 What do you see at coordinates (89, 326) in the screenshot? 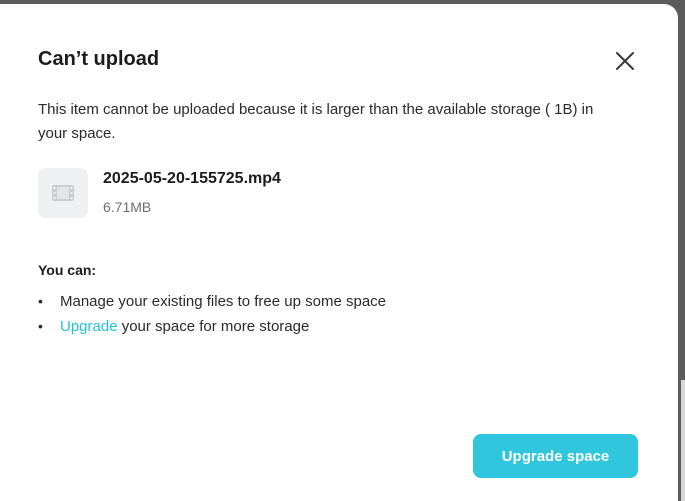
I see `upgrade-link: Upgrade` at bounding box center [89, 326].